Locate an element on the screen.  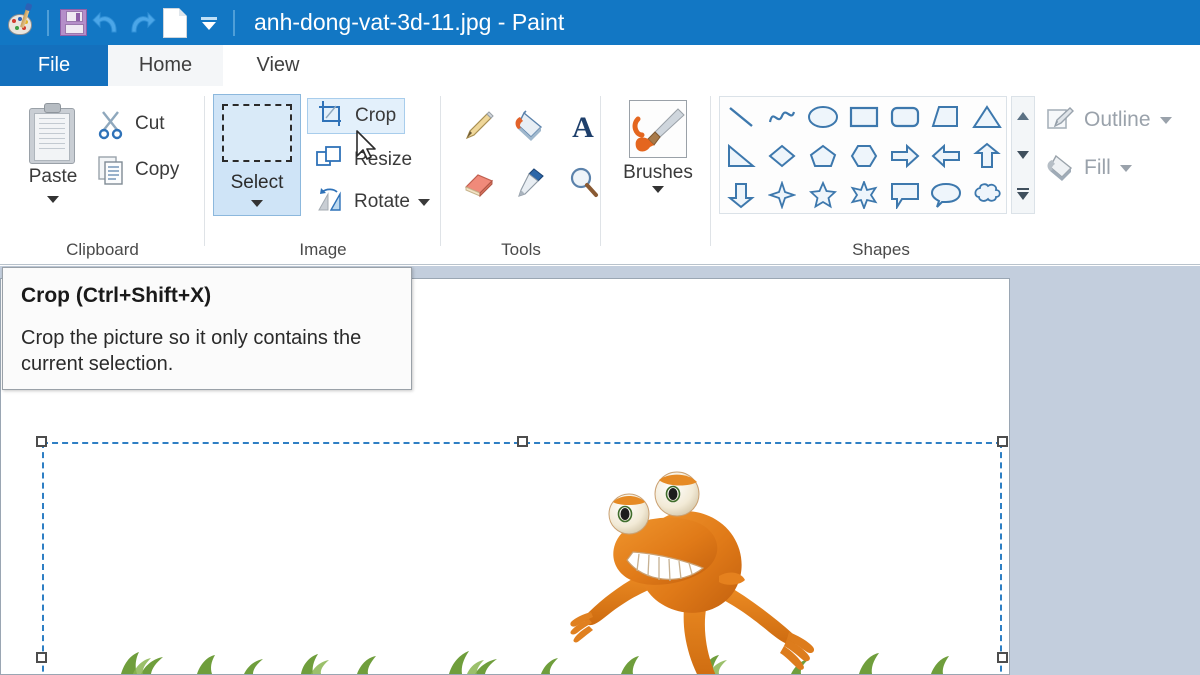
mouse-cursor-icon is located at coordinates (366, 145).